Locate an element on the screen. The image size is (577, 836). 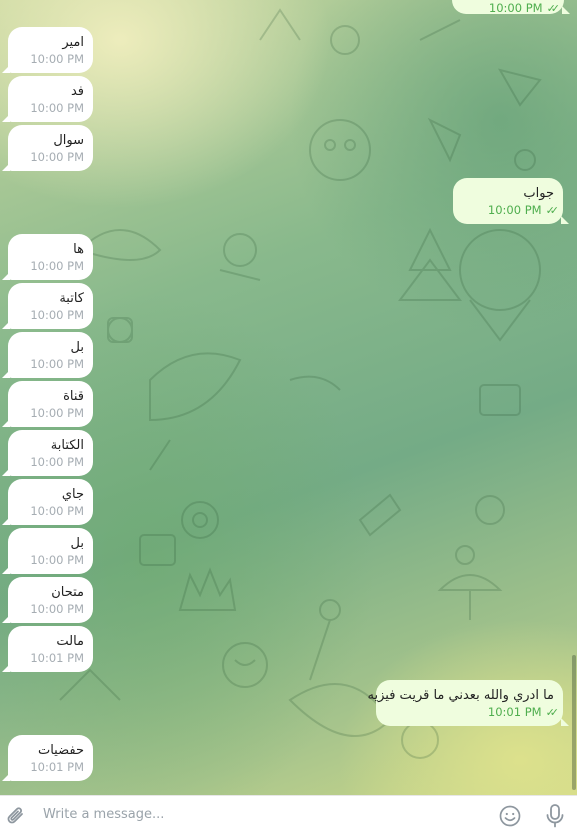
message-text: جاي is located at coordinates (72, 494).